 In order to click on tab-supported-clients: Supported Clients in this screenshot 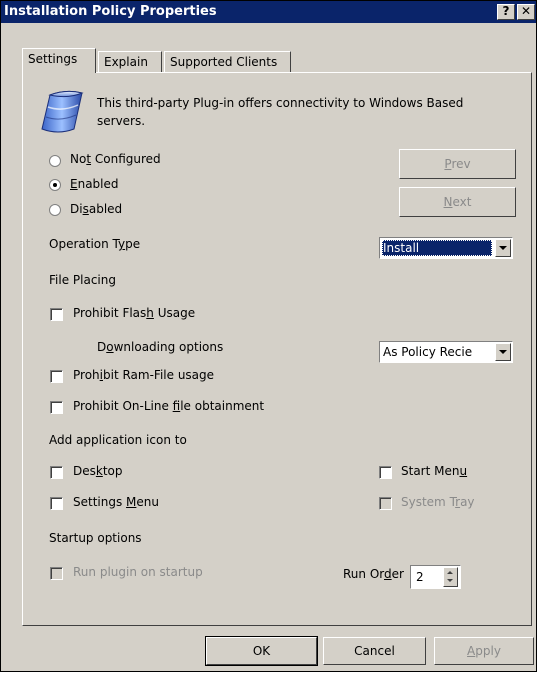, I will do `click(227, 61)`.